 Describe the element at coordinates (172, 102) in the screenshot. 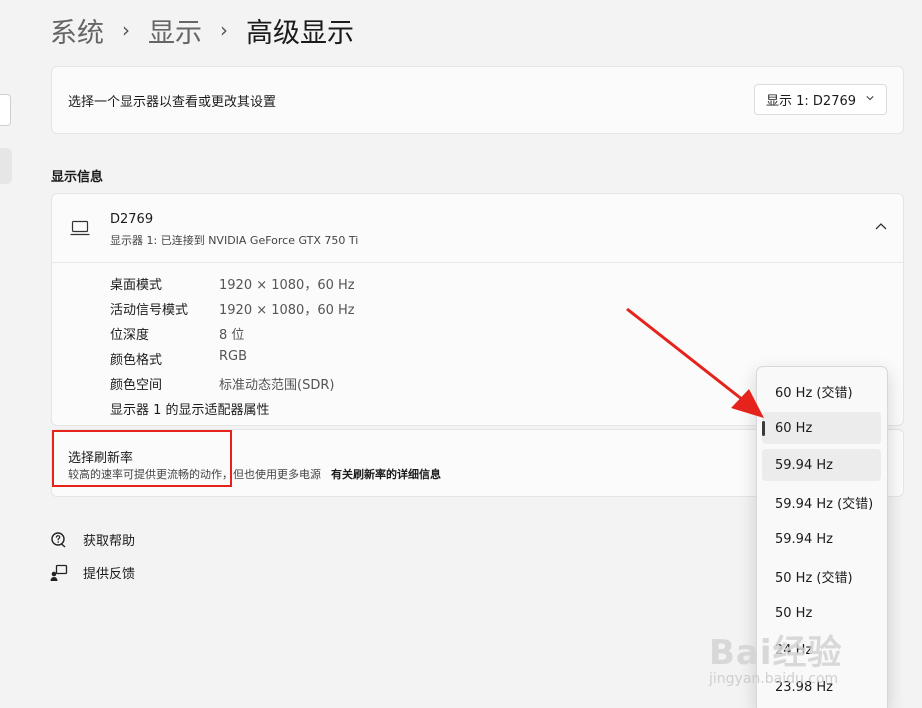

I see `display-select-label: 选择一个显示器以查看或更改其设置` at that location.